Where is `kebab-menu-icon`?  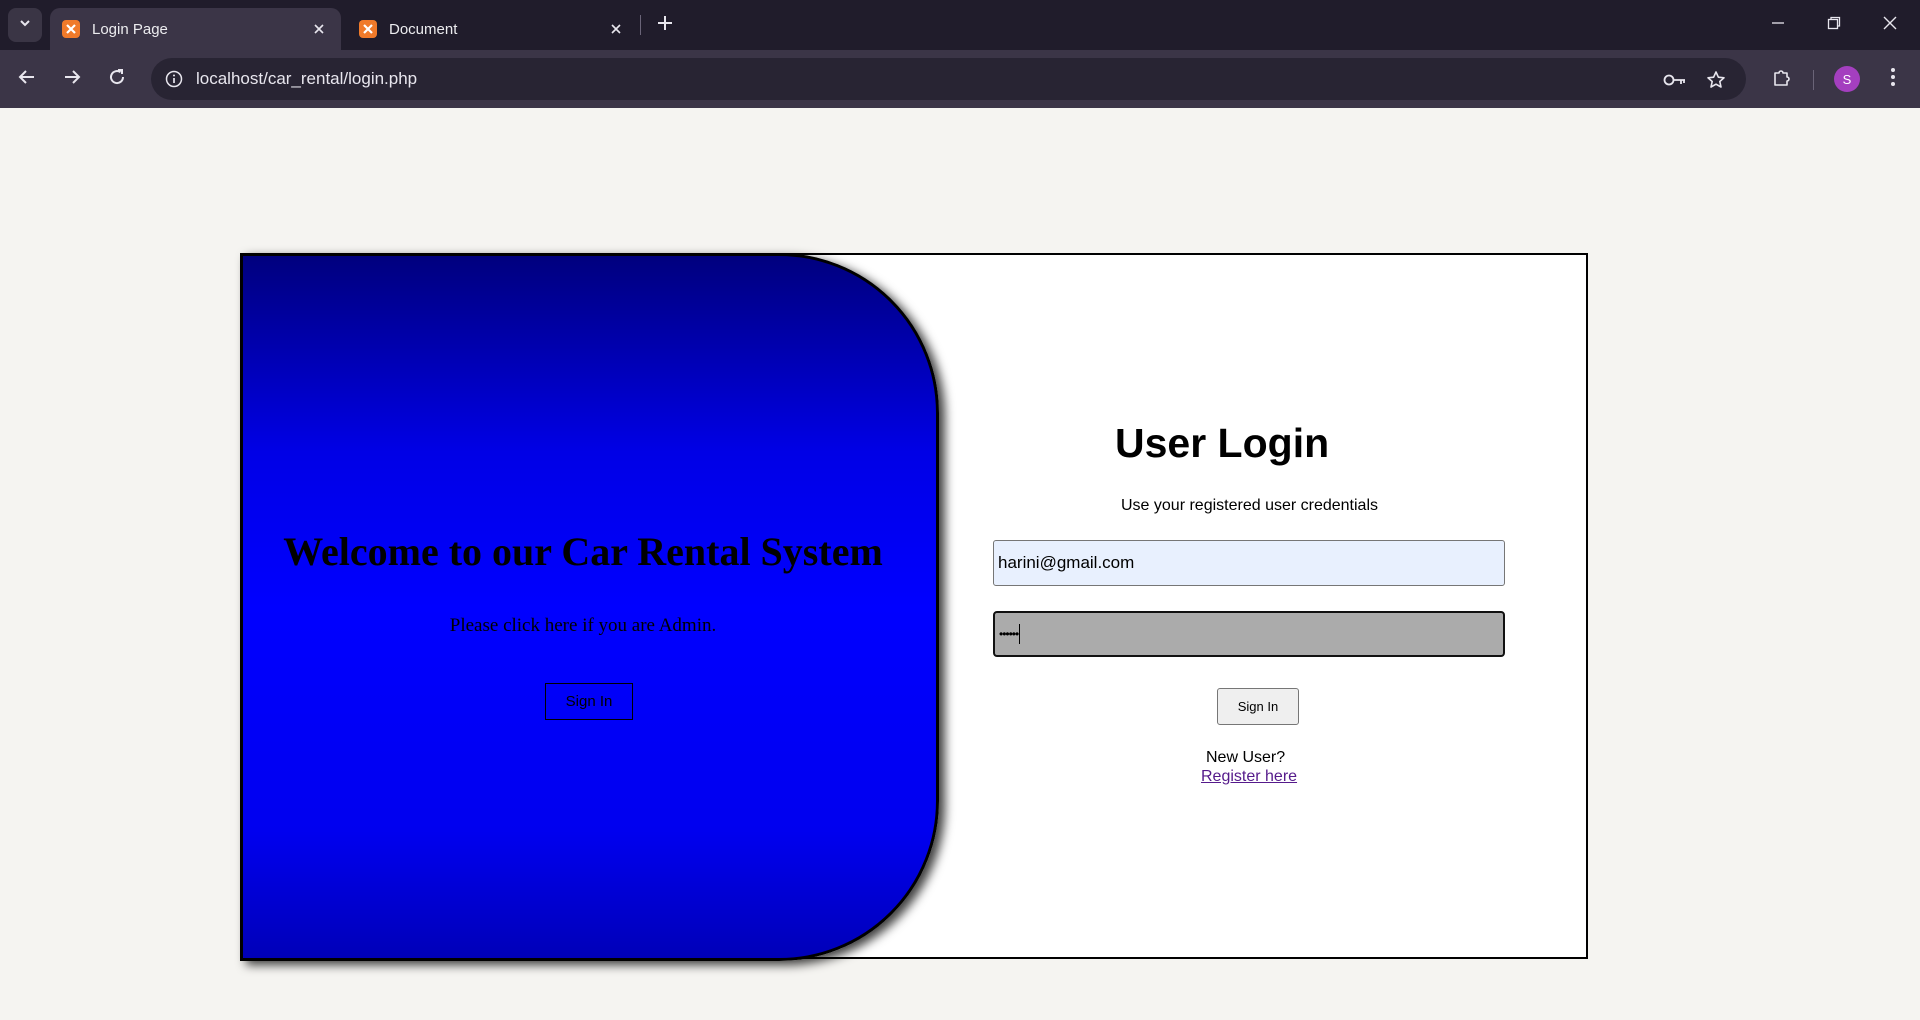 kebab-menu-icon is located at coordinates (1893, 79).